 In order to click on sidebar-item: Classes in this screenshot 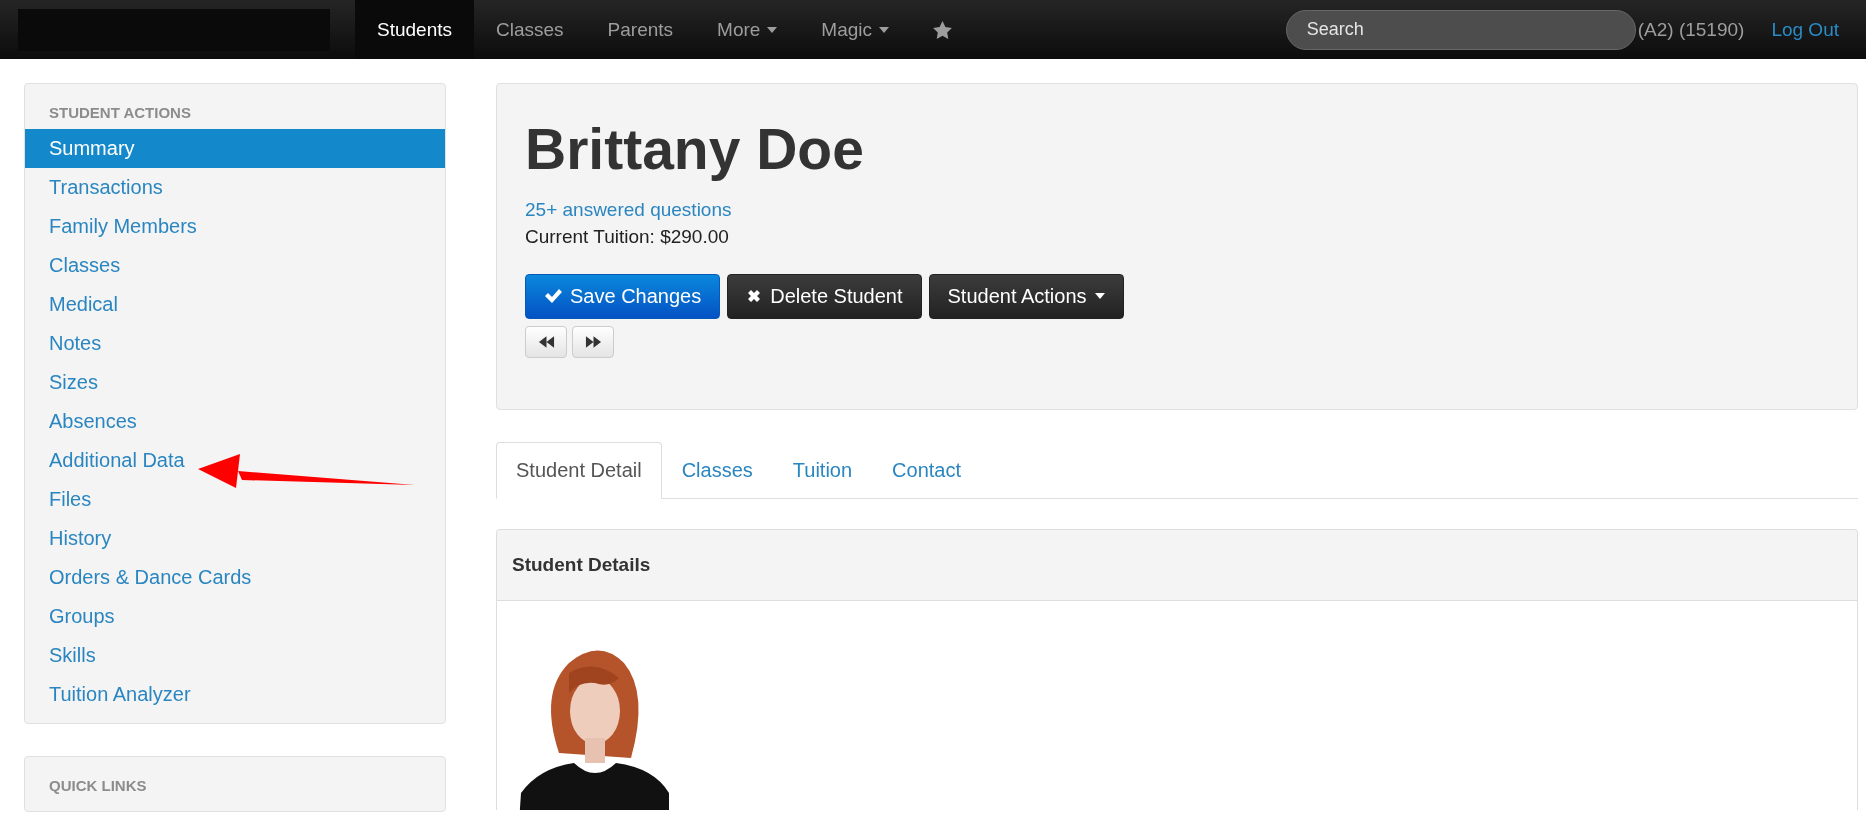, I will do `click(235, 265)`.